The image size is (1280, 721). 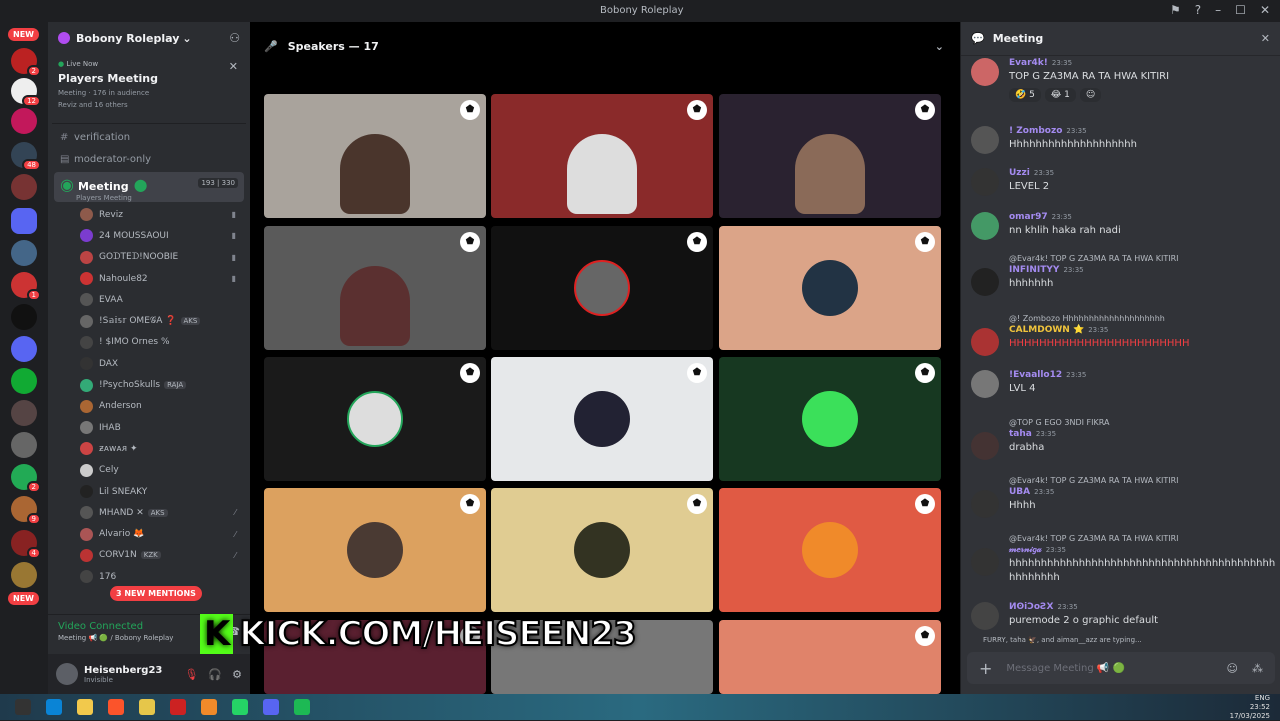 What do you see at coordinates (149, 257) in the screenshot?
I see `voice-user: GOᗪTEᗪ!NOOBIE ▮` at bounding box center [149, 257].